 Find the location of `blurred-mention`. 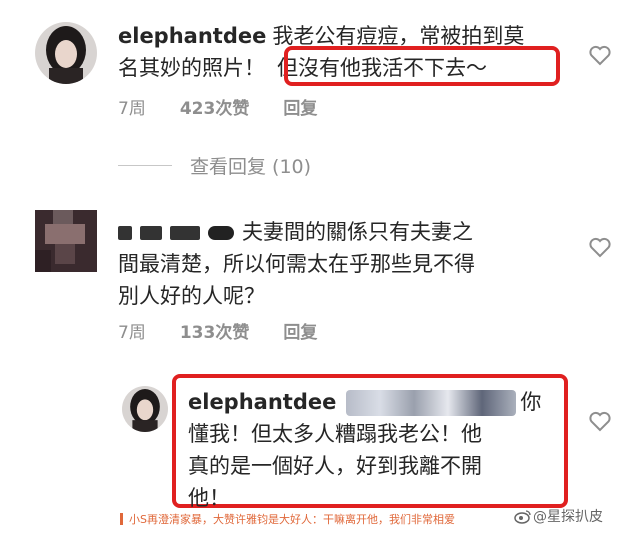

blurred-mention is located at coordinates (431, 403).